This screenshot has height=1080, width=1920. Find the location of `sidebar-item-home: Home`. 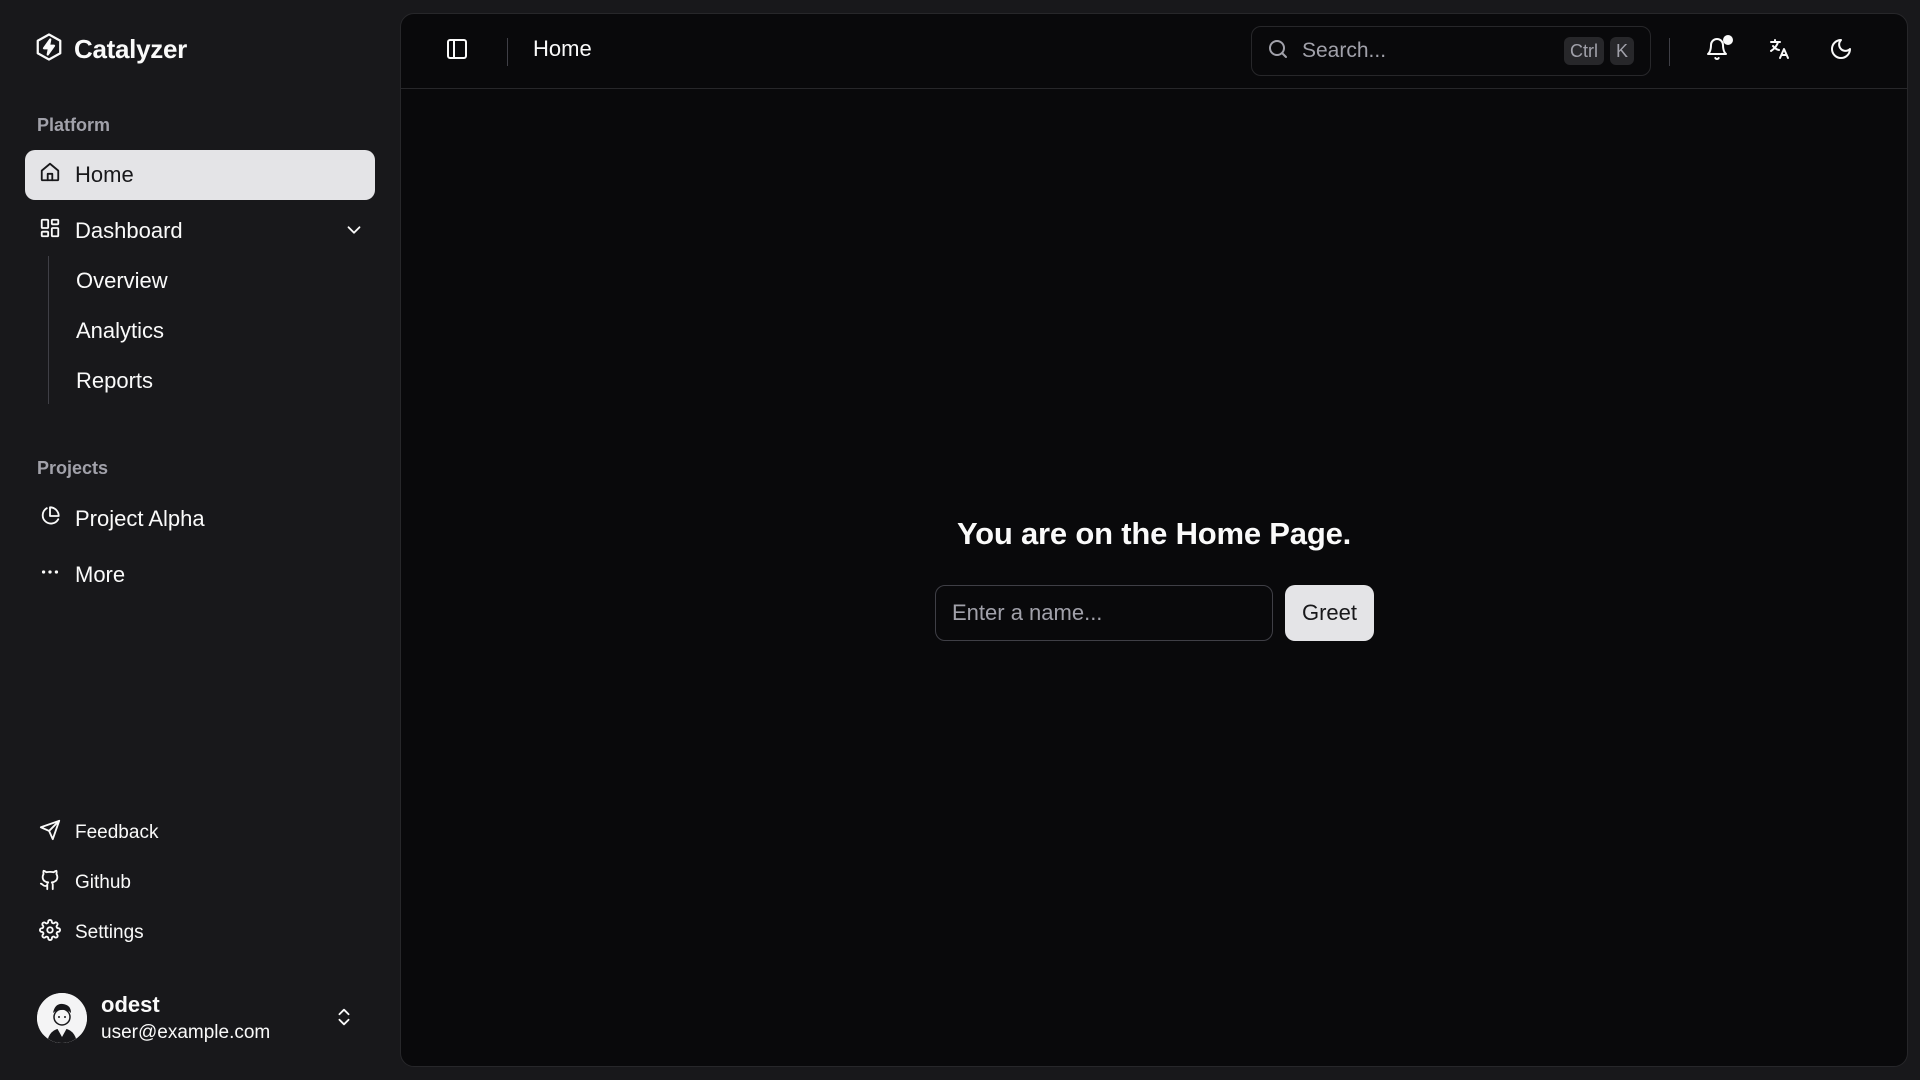

sidebar-item-home: Home is located at coordinates (200, 175).